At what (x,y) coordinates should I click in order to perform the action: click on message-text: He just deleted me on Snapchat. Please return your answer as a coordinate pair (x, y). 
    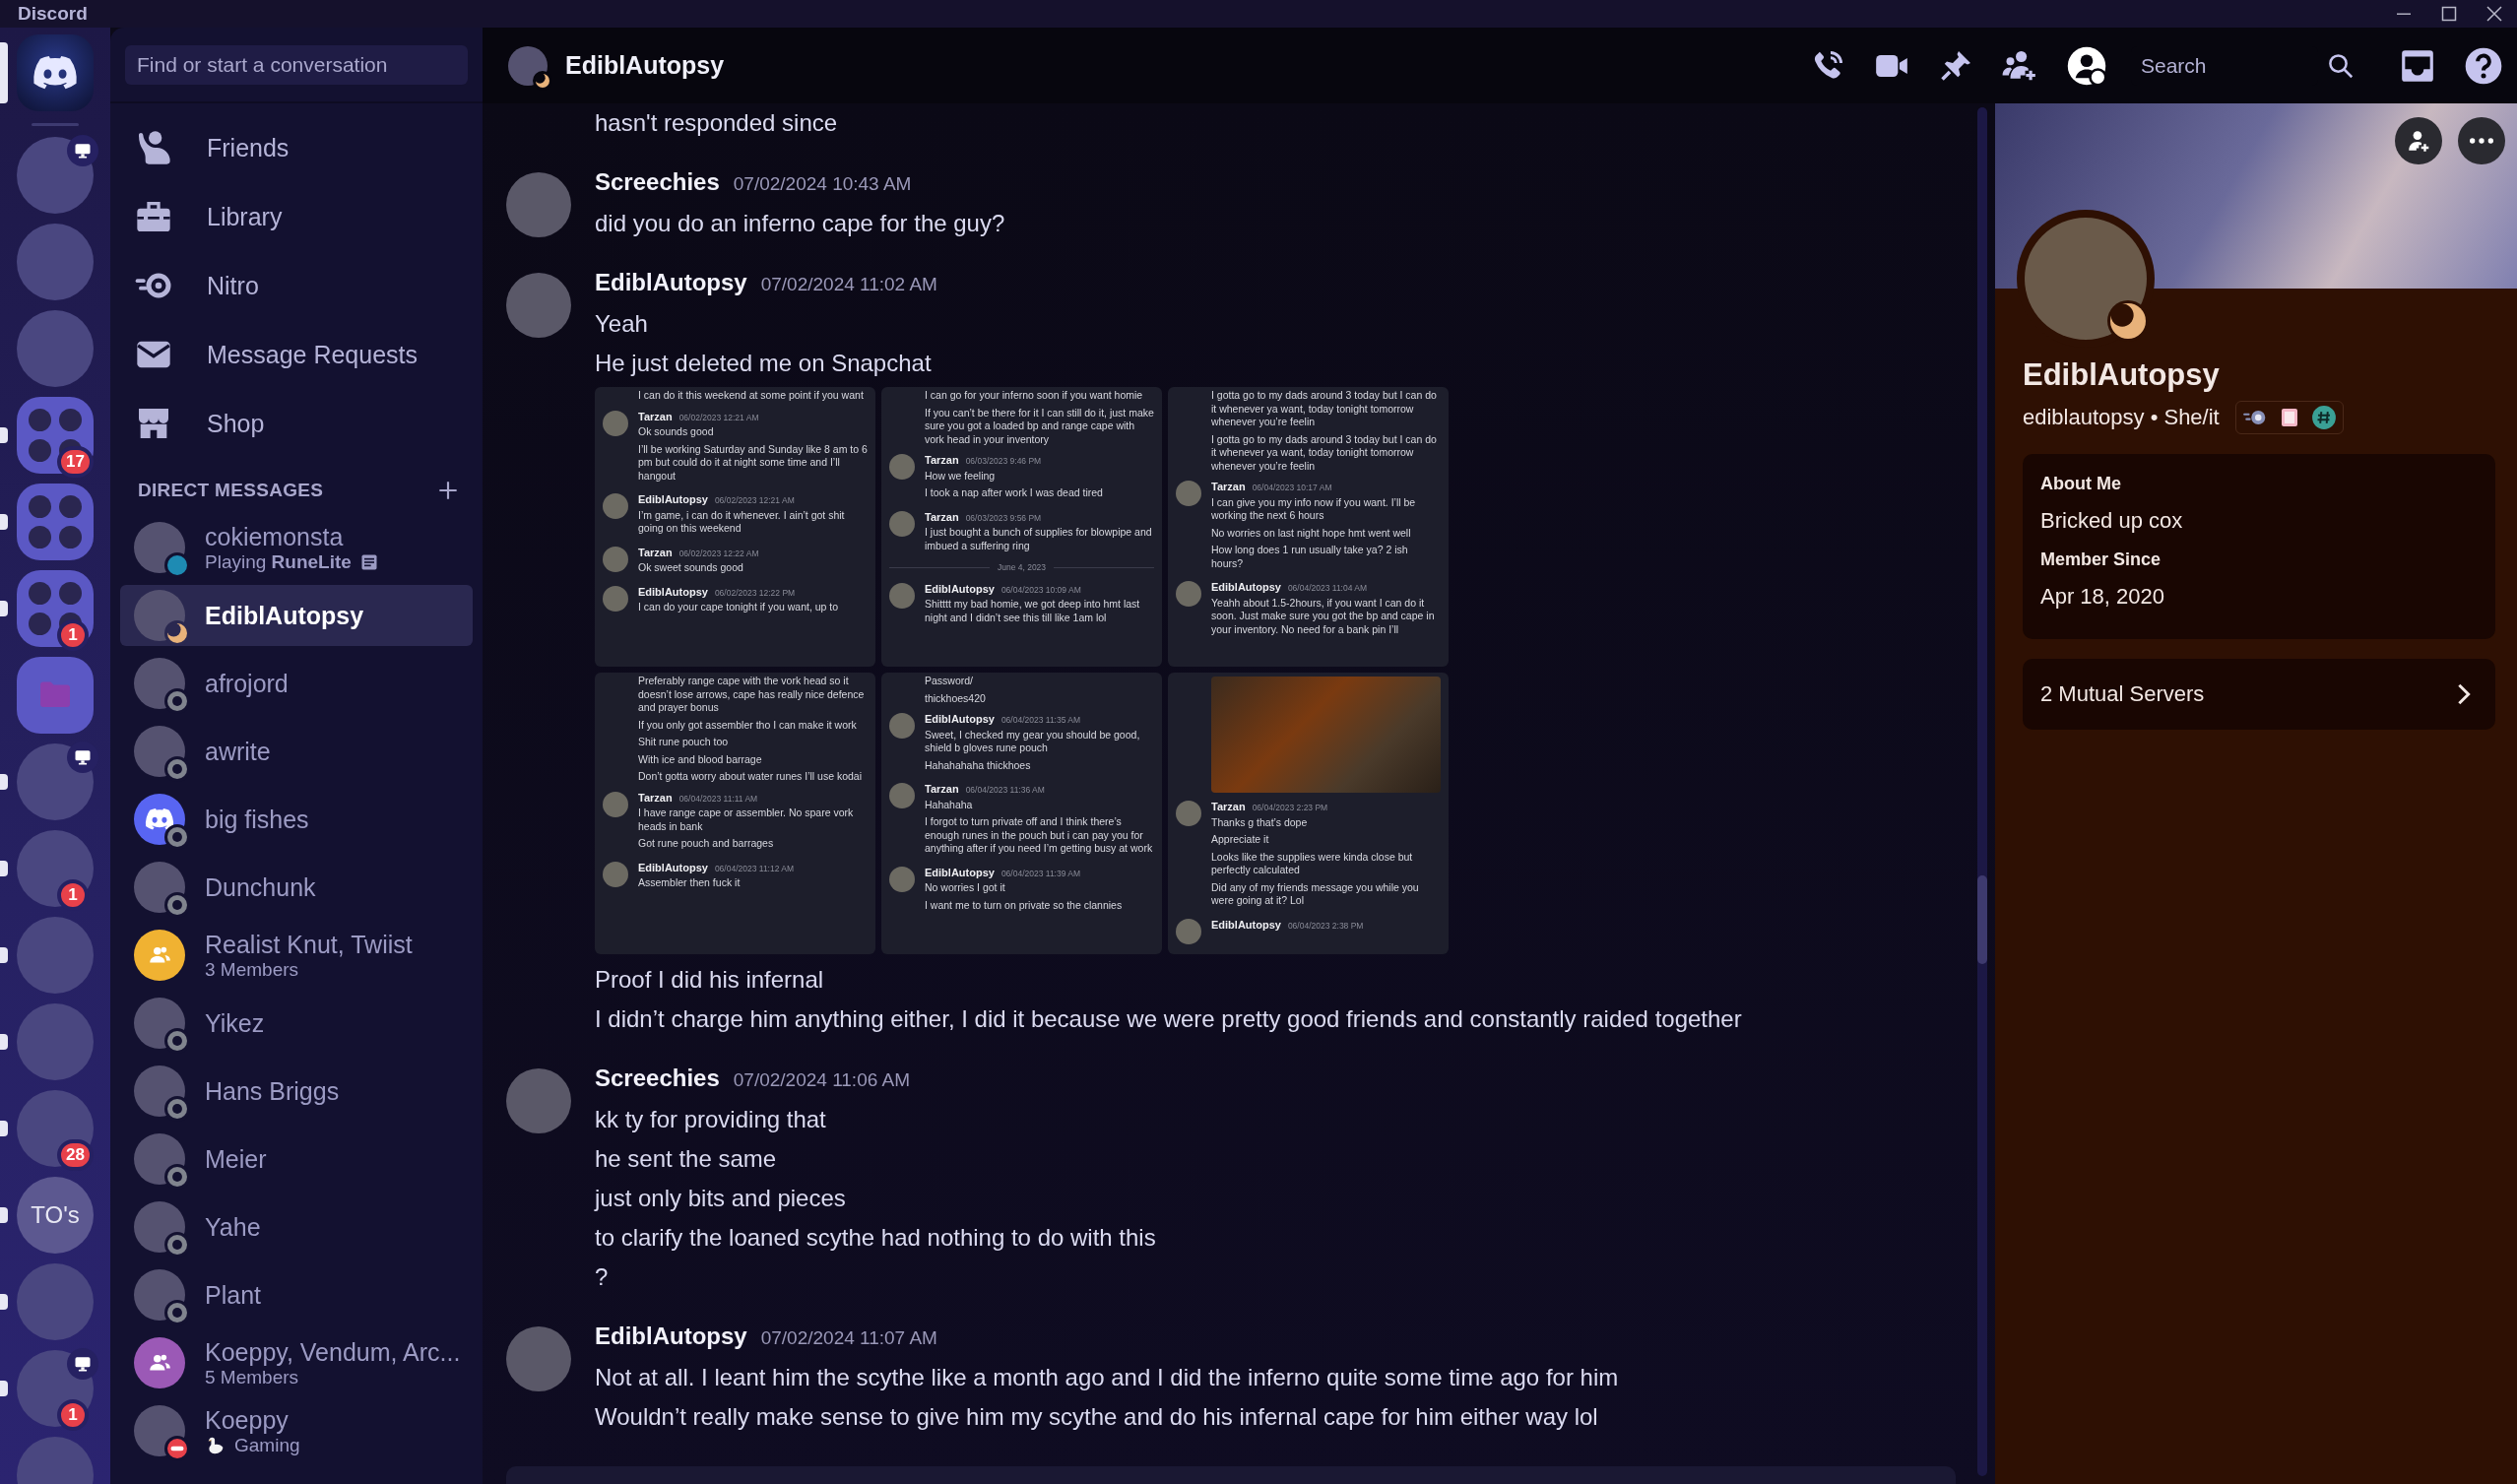
    Looking at the image, I should click on (764, 363).